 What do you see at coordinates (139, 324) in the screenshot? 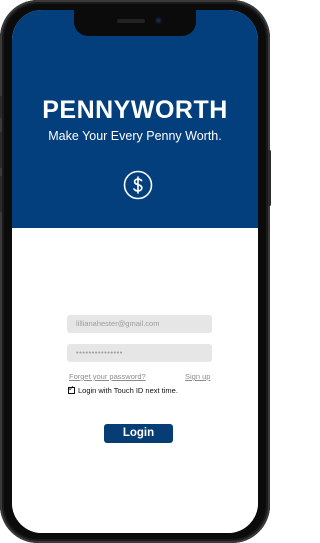
I see `email-field` at bounding box center [139, 324].